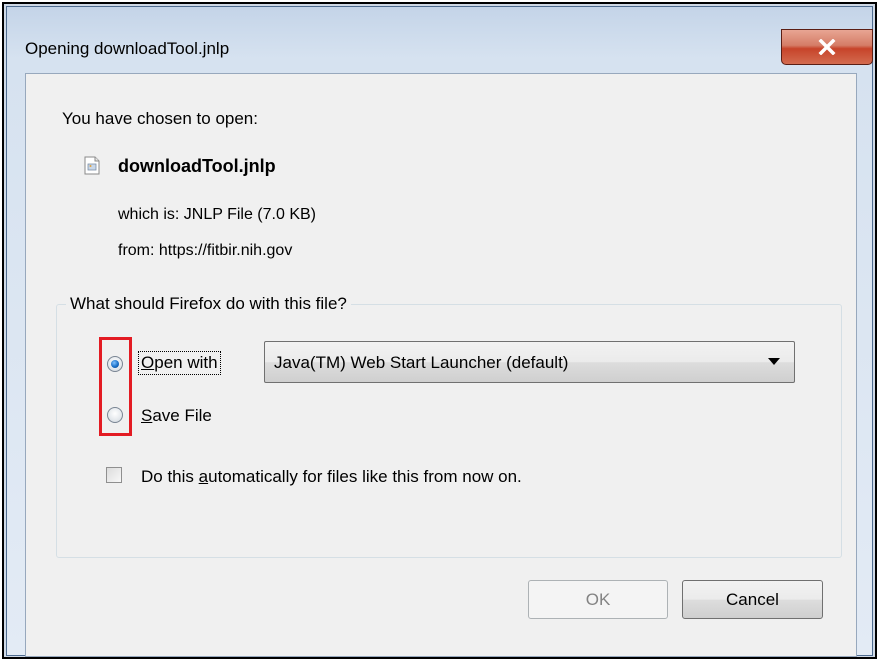 The height and width of the screenshot is (661, 879). I want to click on file-source-url: https://fitbir.nih.gov, so click(225, 250).